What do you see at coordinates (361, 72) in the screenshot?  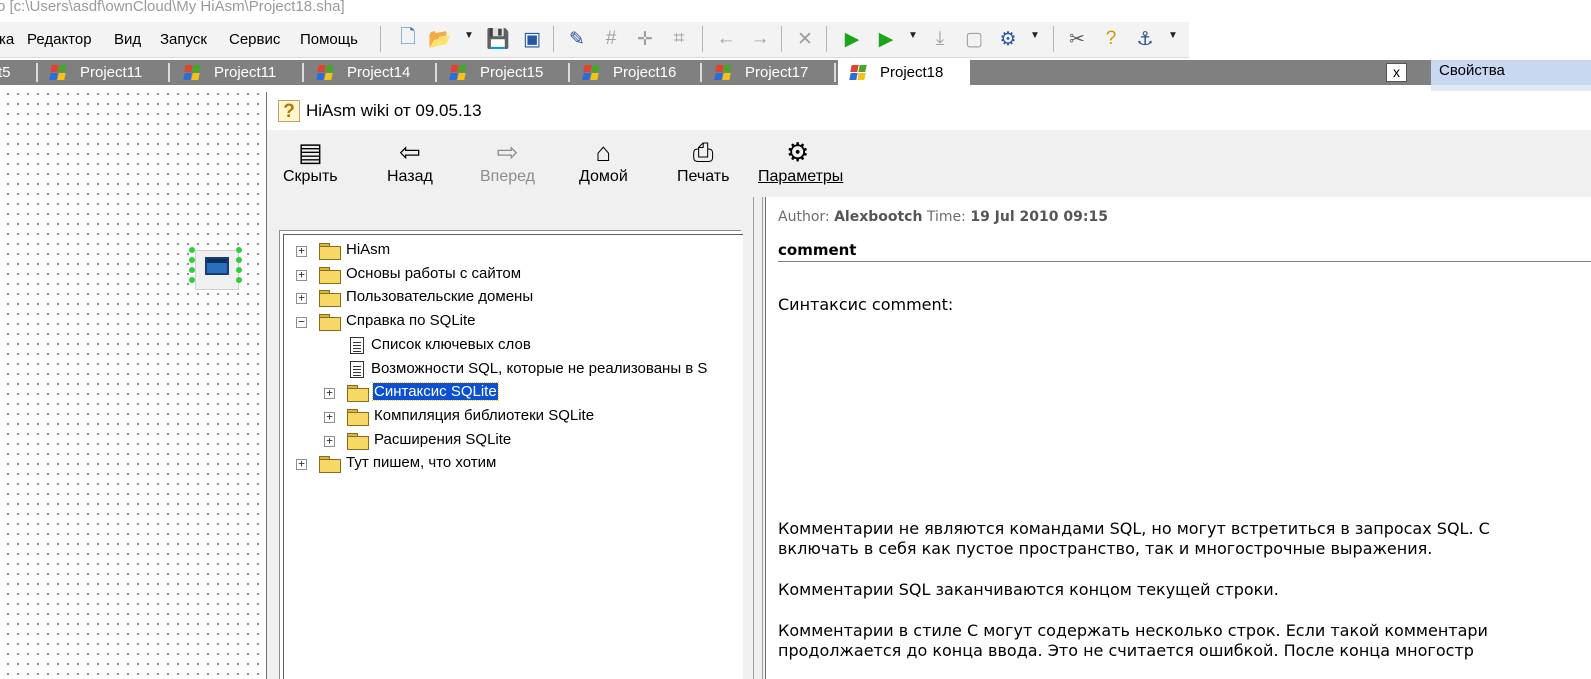 I see `tab-project14: Project14` at bounding box center [361, 72].